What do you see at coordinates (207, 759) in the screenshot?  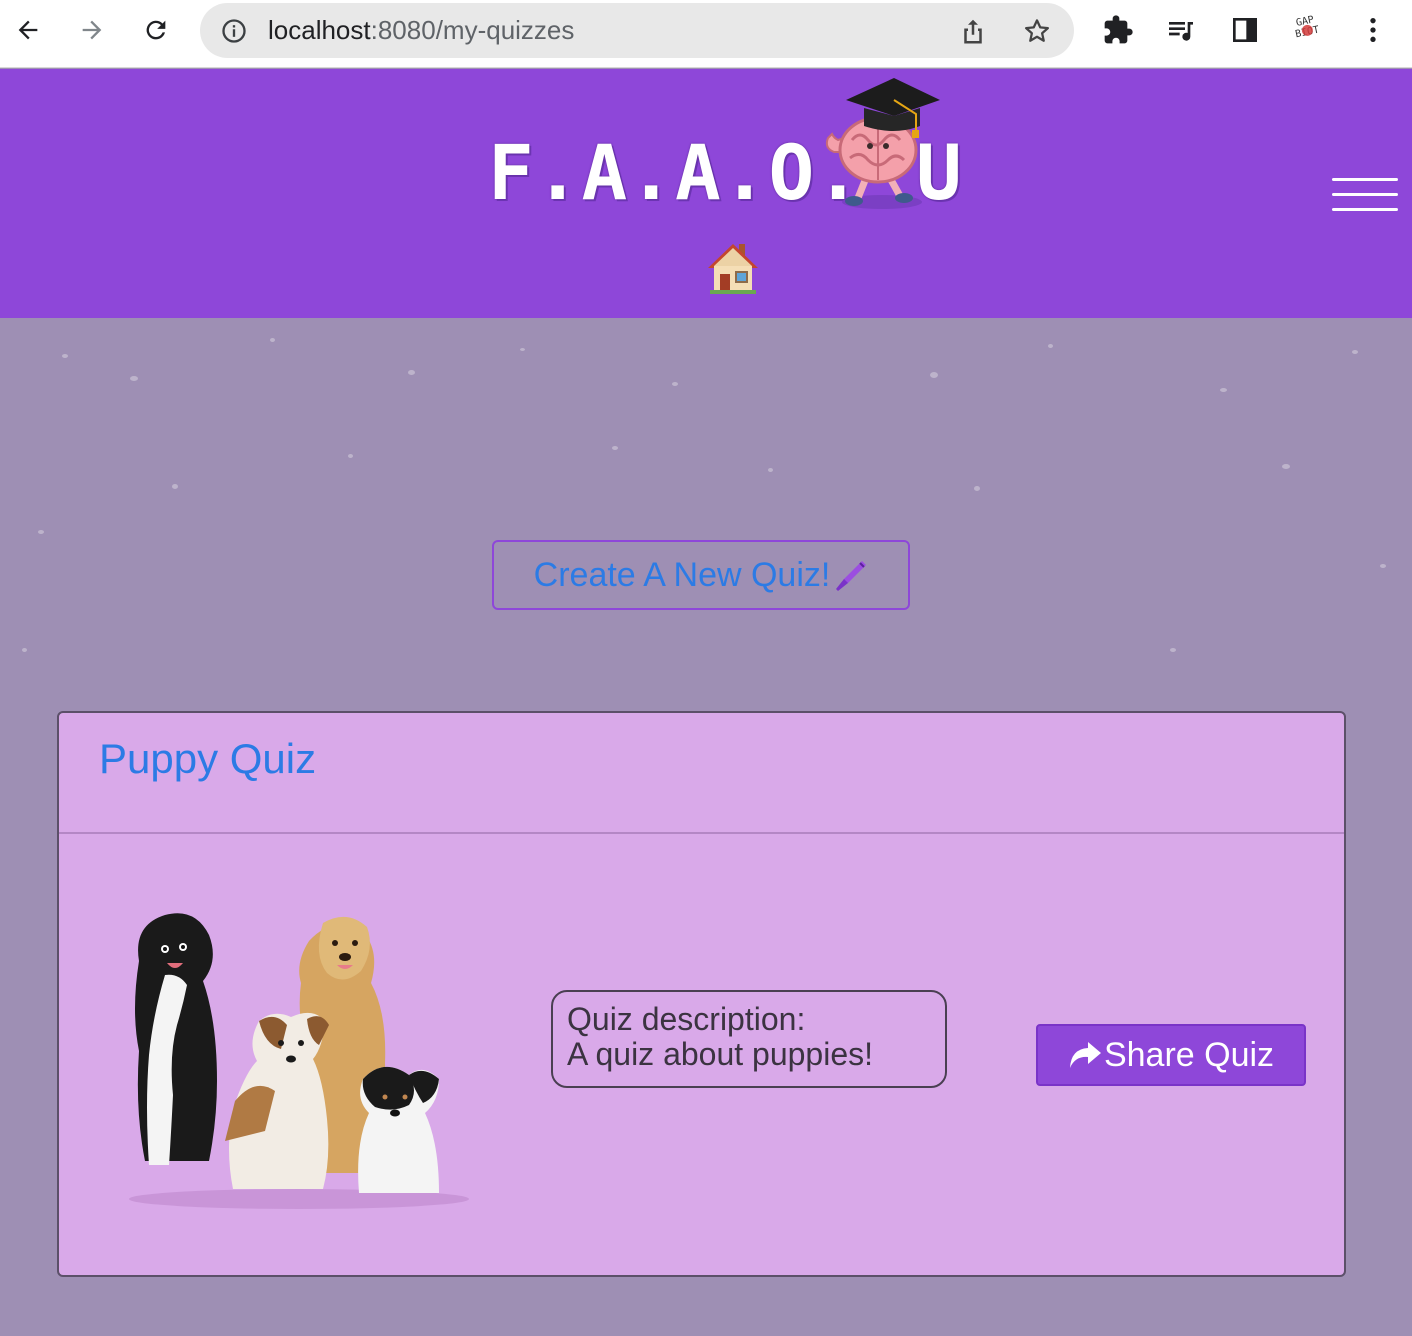 I see `quiz-title: Puppy Quiz` at bounding box center [207, 759].